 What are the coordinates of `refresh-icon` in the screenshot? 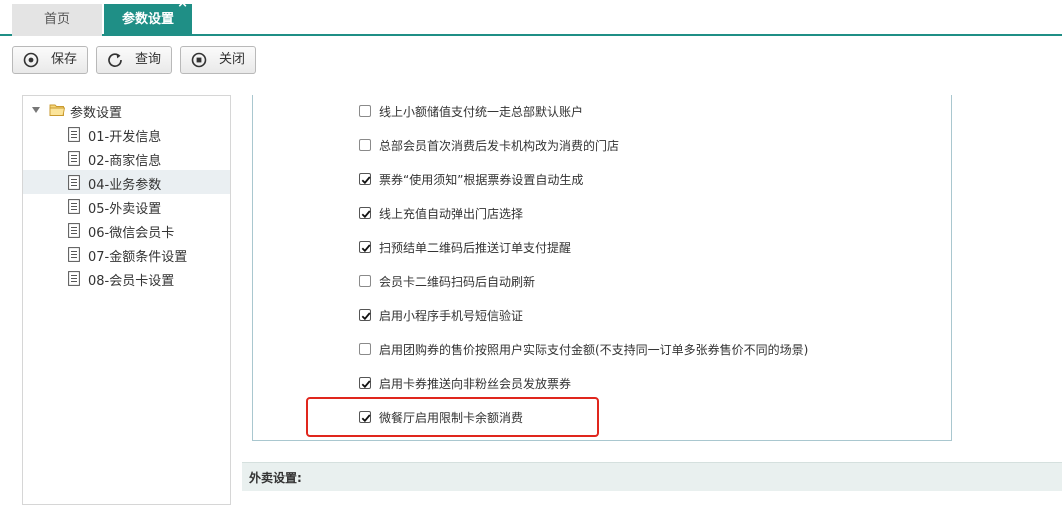 It's located at (115, 60).